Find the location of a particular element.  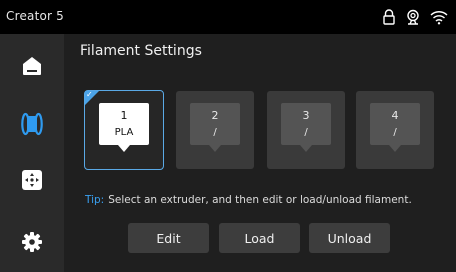

sidebar-item-control is located at coordinates (32, 180).